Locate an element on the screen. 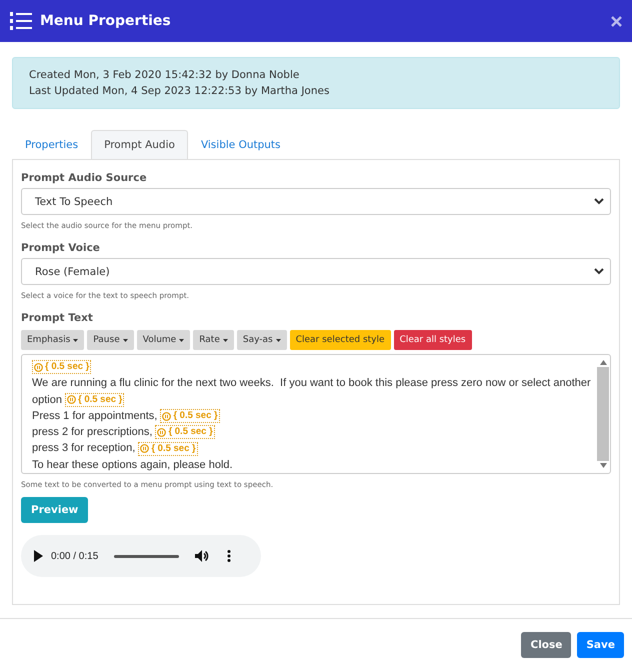 The height and width of the screenshot is (661, 632). time-text: 0:00 / 0:15 is located at coordinates (74, 556).